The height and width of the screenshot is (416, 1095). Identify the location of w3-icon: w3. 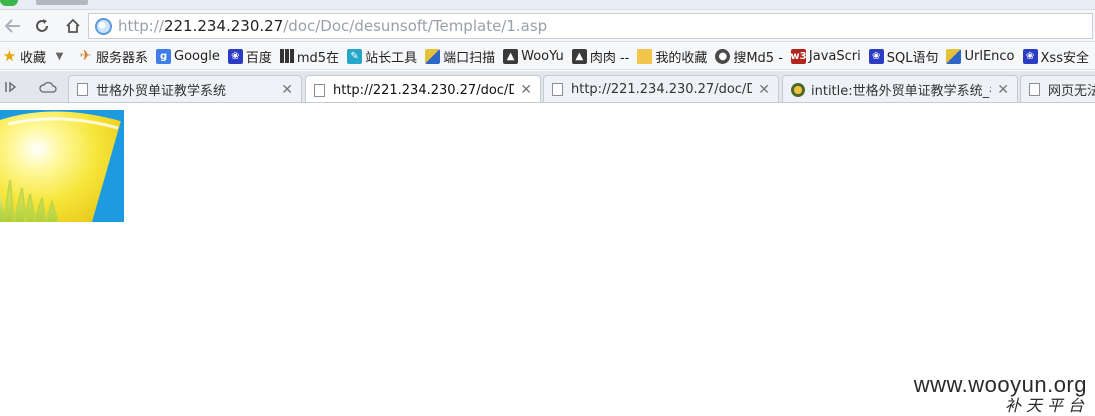
(798, 56).